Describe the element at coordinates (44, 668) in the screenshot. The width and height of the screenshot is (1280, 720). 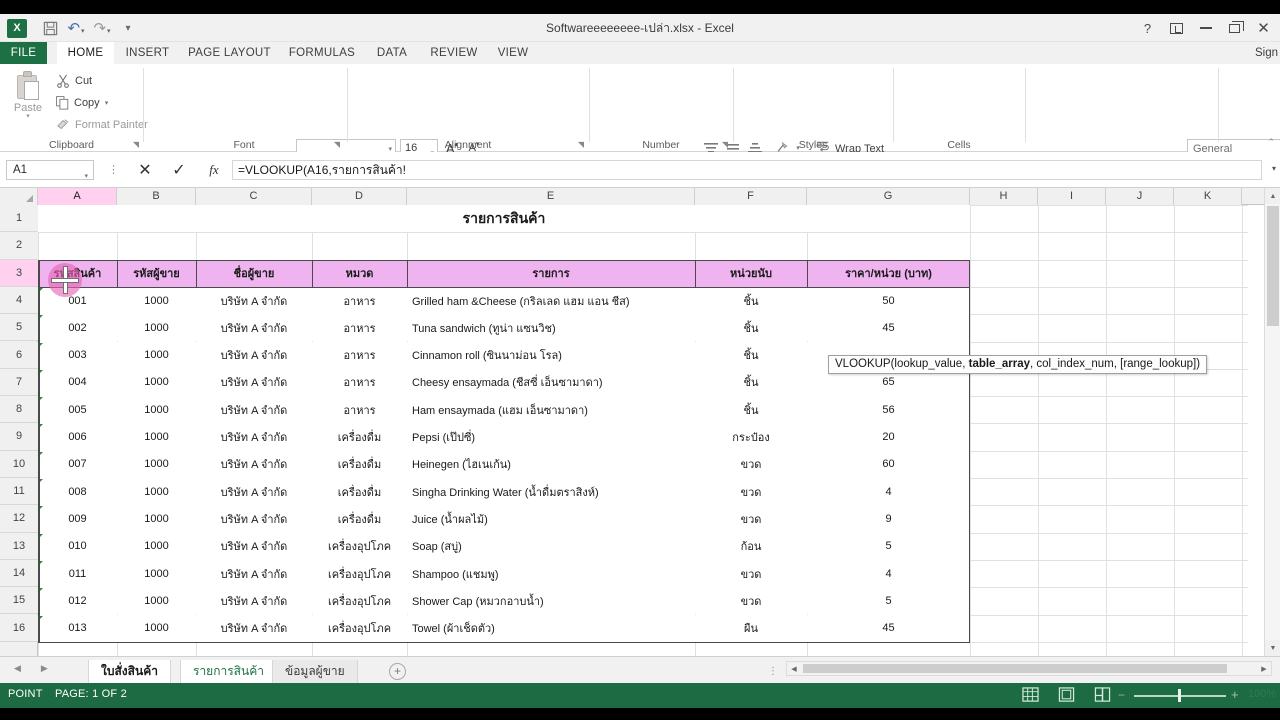
I see `sheet-nav-next-icon: ▶` at that location.